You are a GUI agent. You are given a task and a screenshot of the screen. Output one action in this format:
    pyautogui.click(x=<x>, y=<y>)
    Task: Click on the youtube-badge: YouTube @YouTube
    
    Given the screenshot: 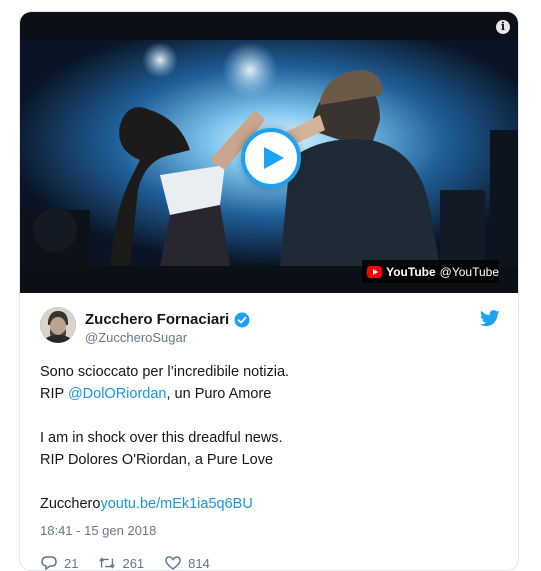 What is the action you would take?
    pyautogui.click(x=430, y=271)
    